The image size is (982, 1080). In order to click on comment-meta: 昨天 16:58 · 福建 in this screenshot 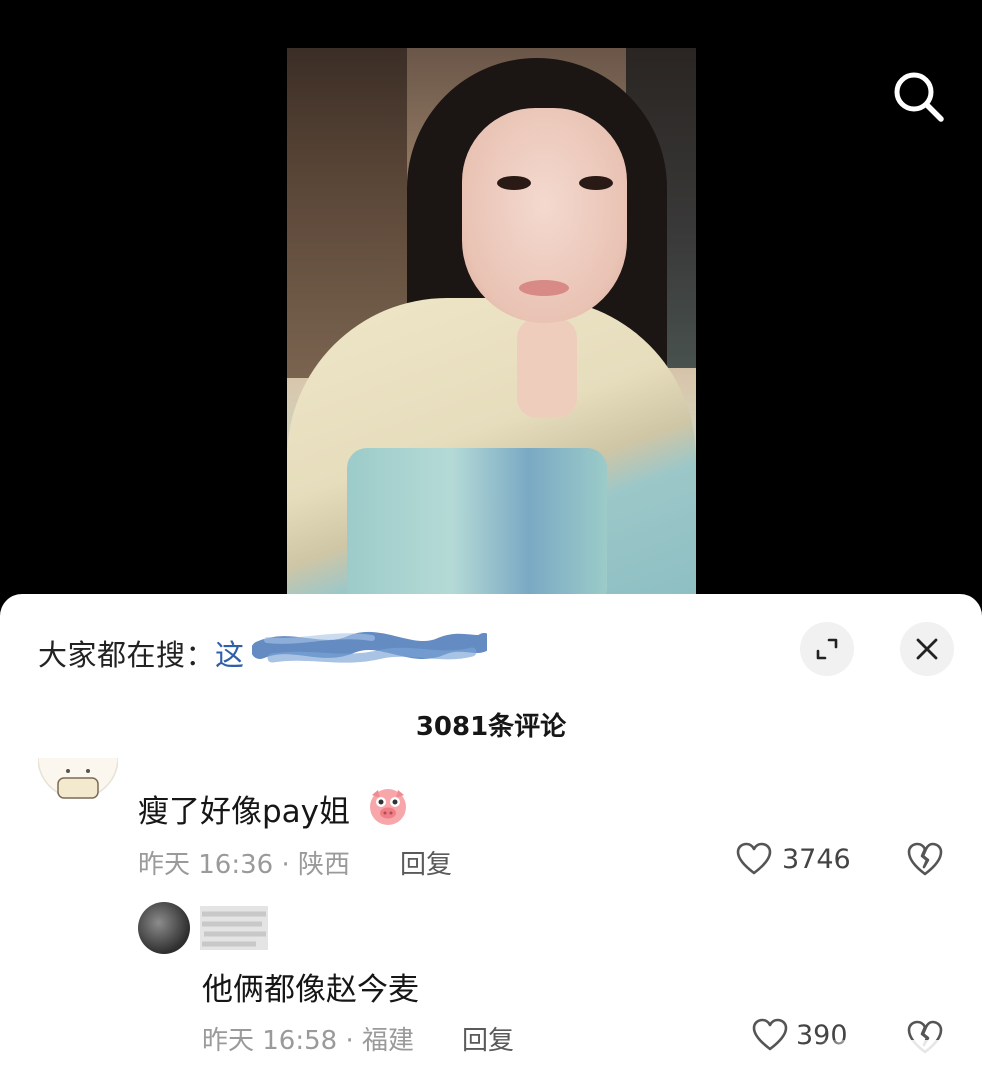, I will do `click(308, 1041)`.